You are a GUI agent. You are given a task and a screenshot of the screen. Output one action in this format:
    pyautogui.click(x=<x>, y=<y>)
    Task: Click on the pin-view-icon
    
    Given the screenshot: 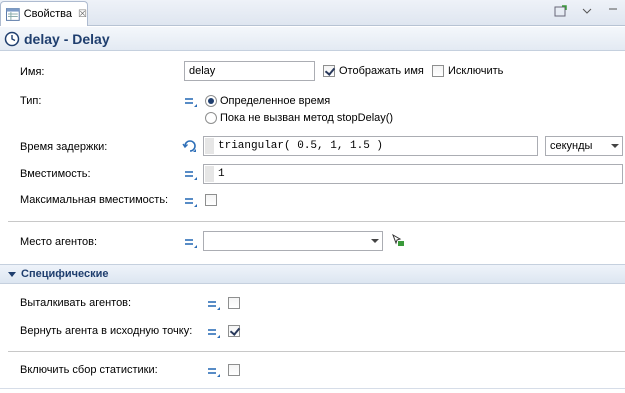 What is the action you would take?
    pyautogui.click(x=561, y=12)
    